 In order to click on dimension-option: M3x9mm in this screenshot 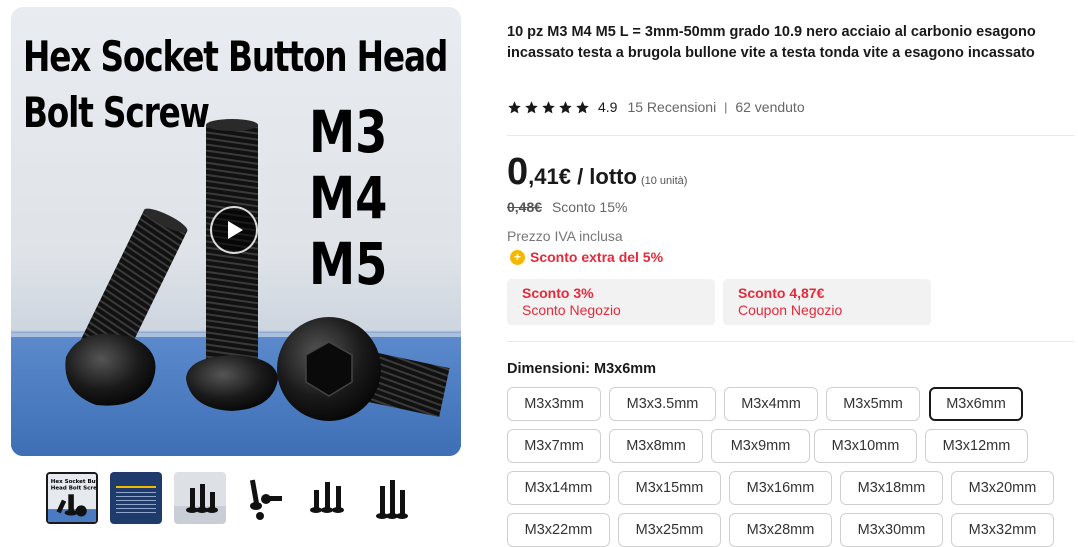, I will do `click(760, 446)`.